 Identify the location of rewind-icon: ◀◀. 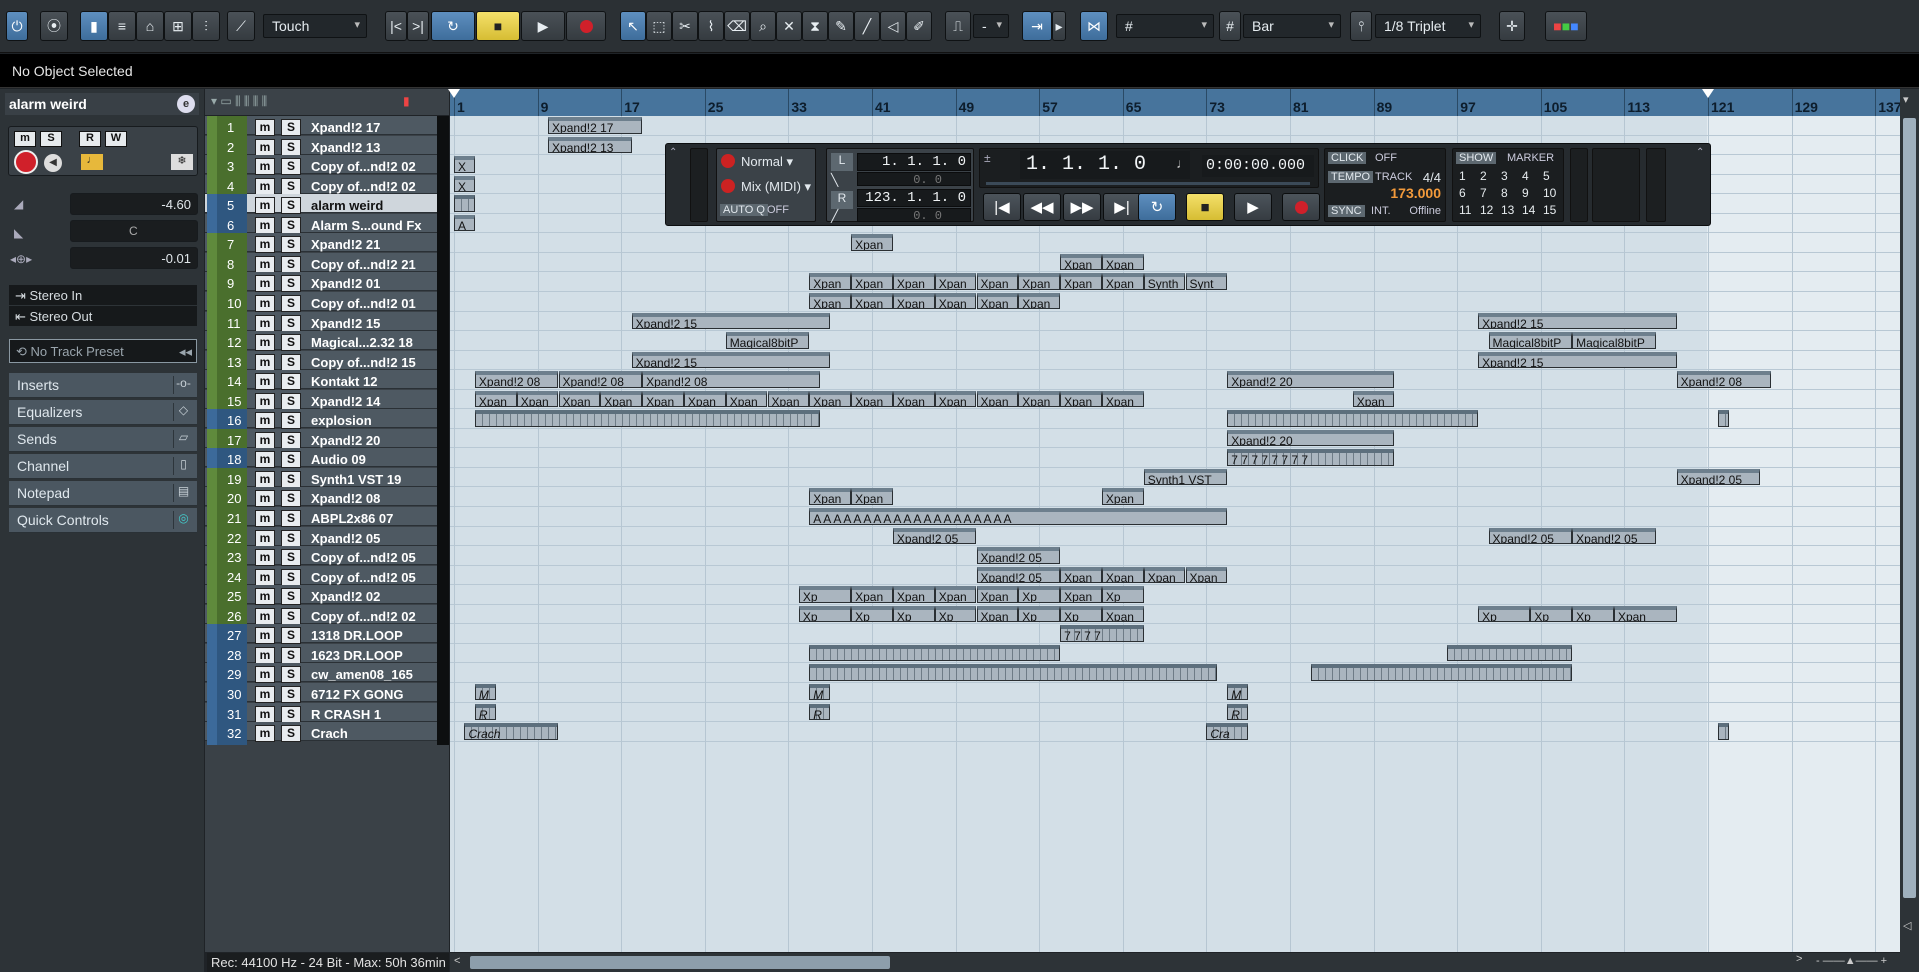
(1042, 207).